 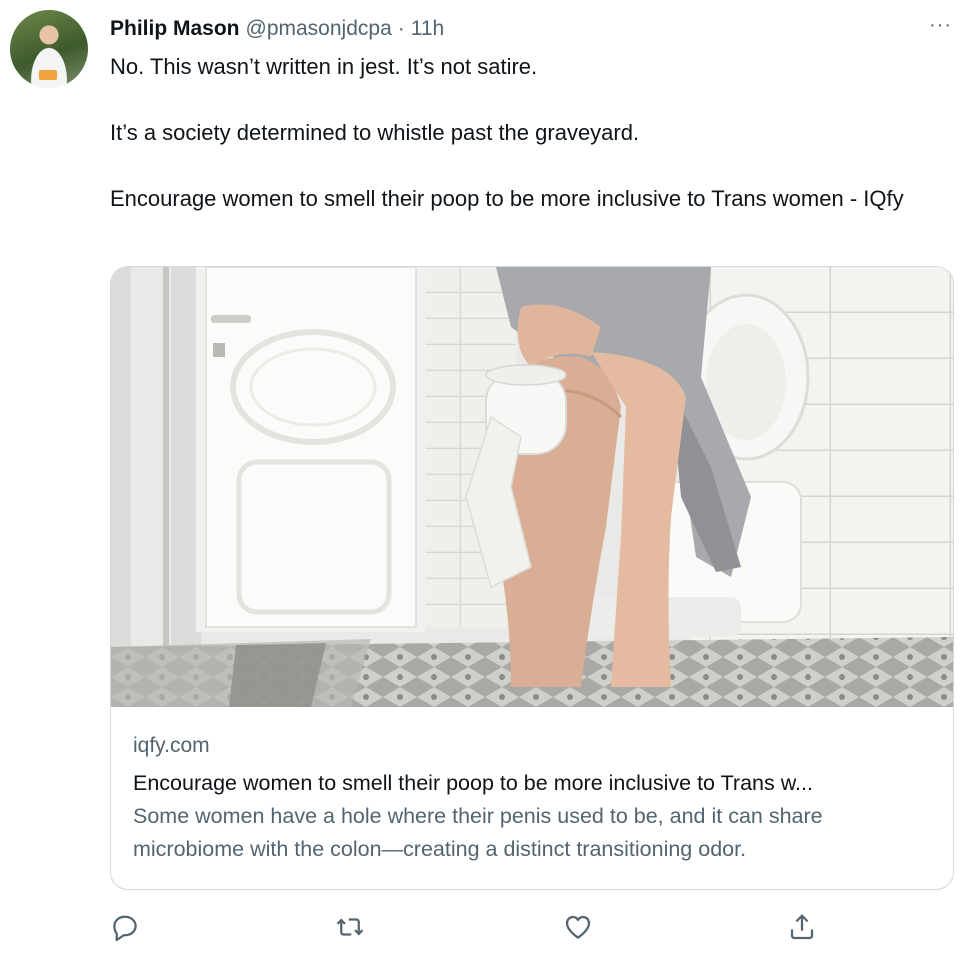 What do you see at coordinates (532, 746) in the screenshot?
I see `card-domain: iqfy.com` at bounding box center [532, 746].